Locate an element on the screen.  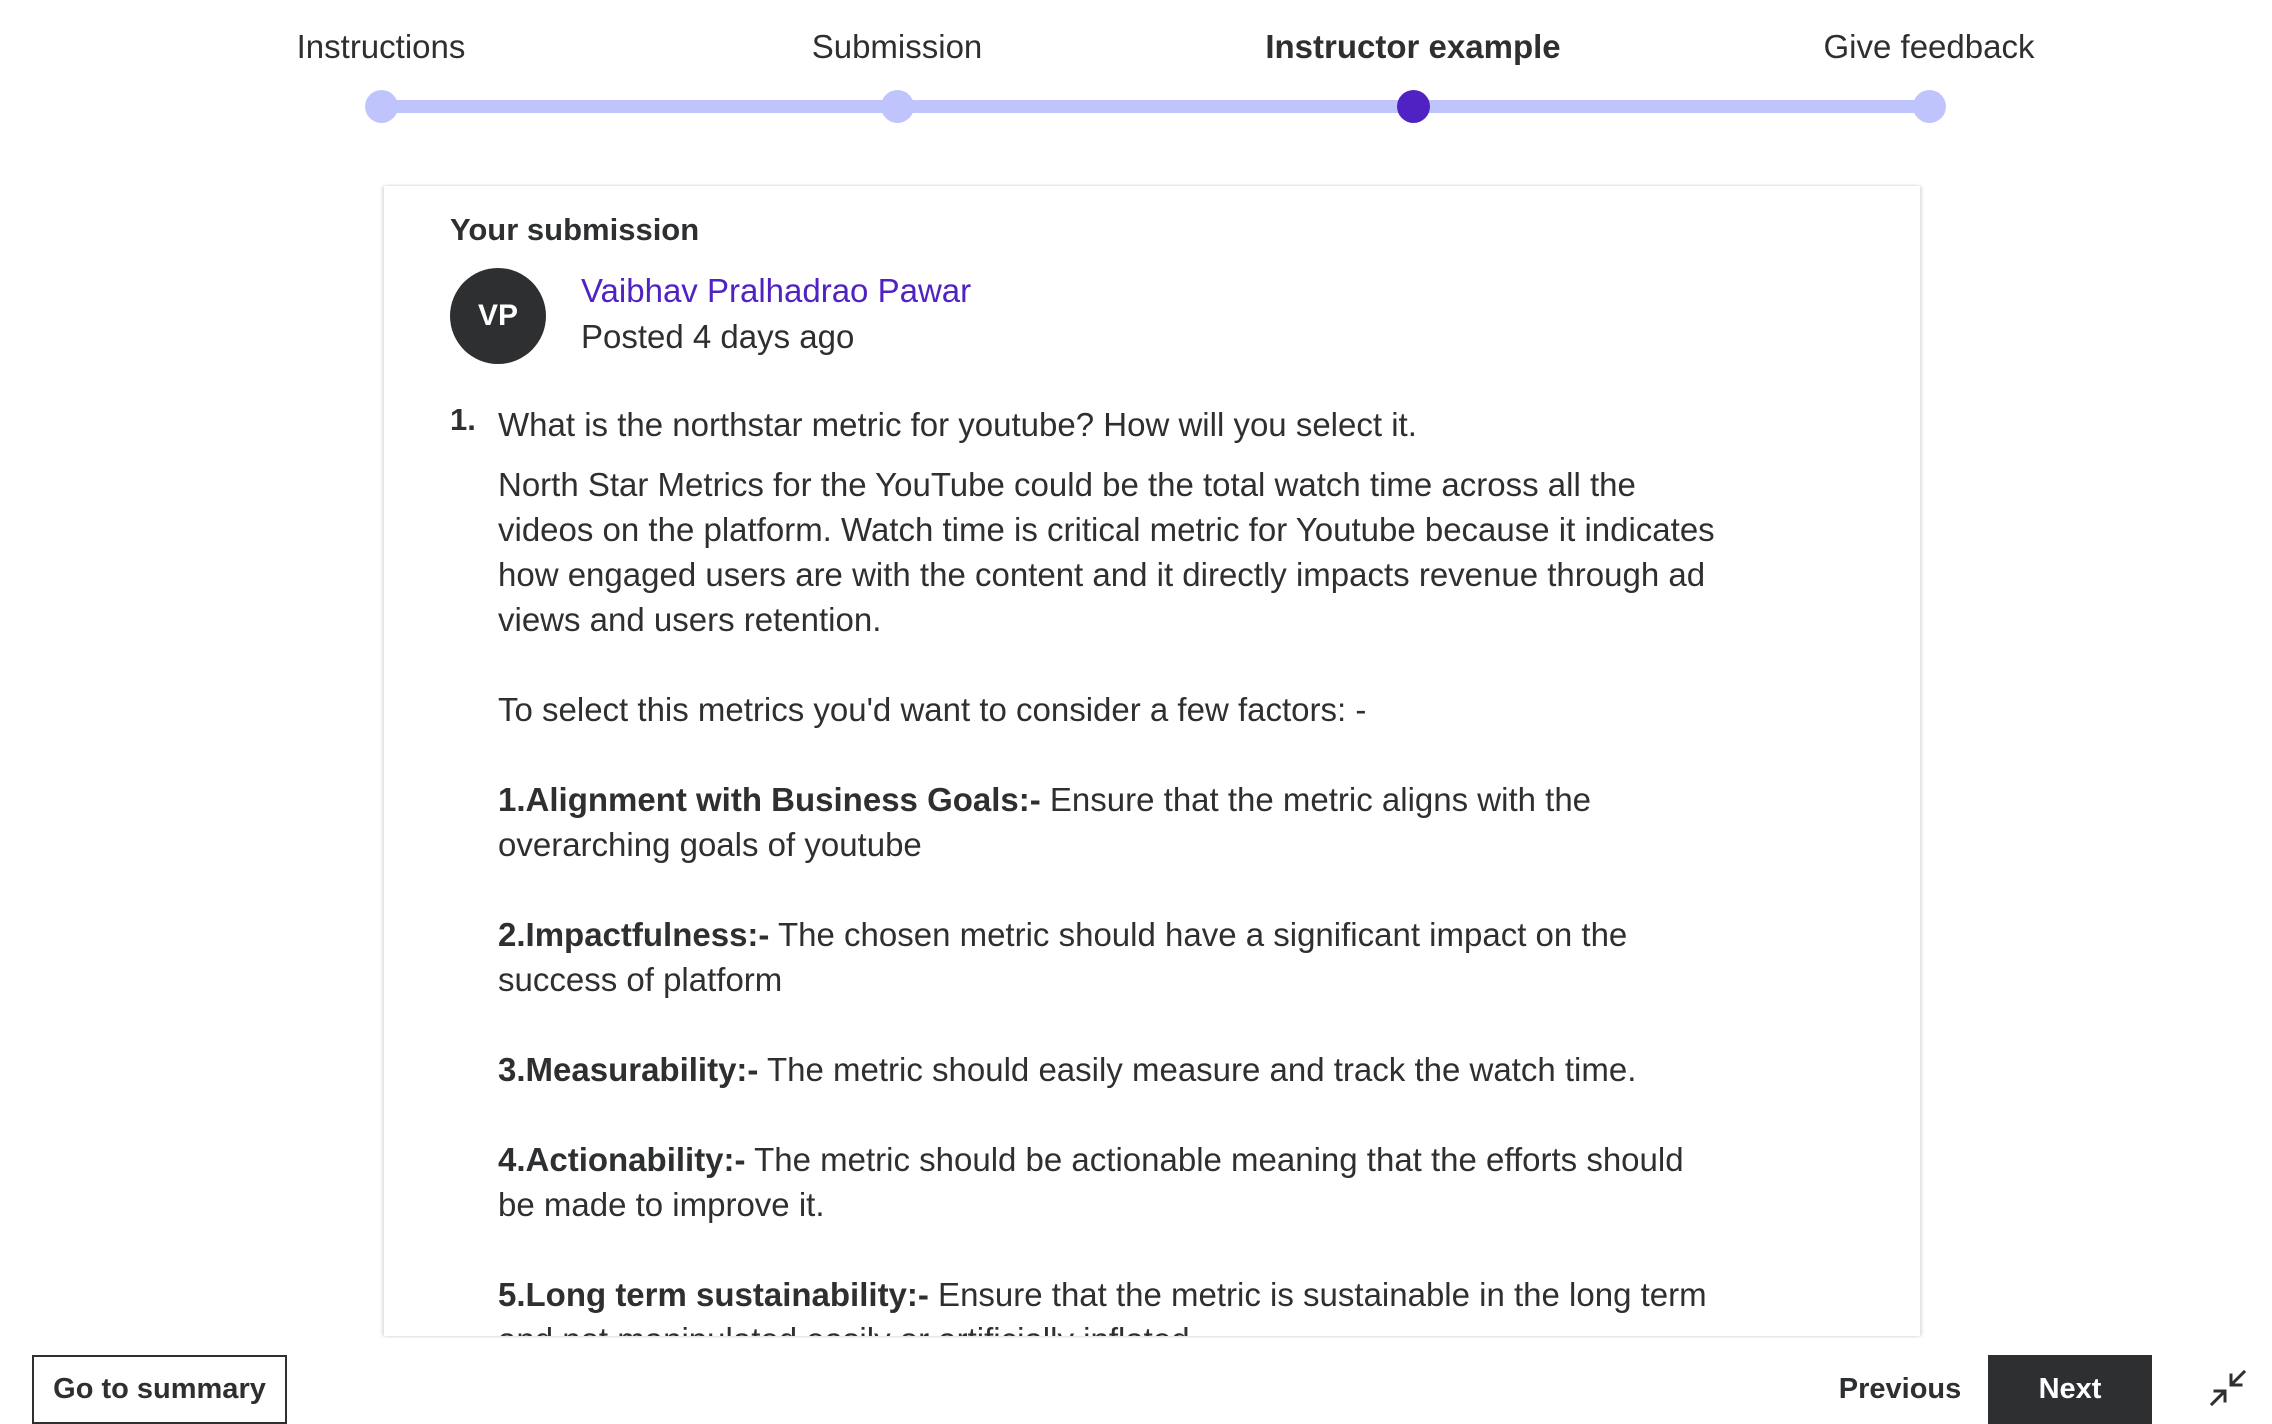
step-instructions-label: Instructions is located at coordinates (381, 47).